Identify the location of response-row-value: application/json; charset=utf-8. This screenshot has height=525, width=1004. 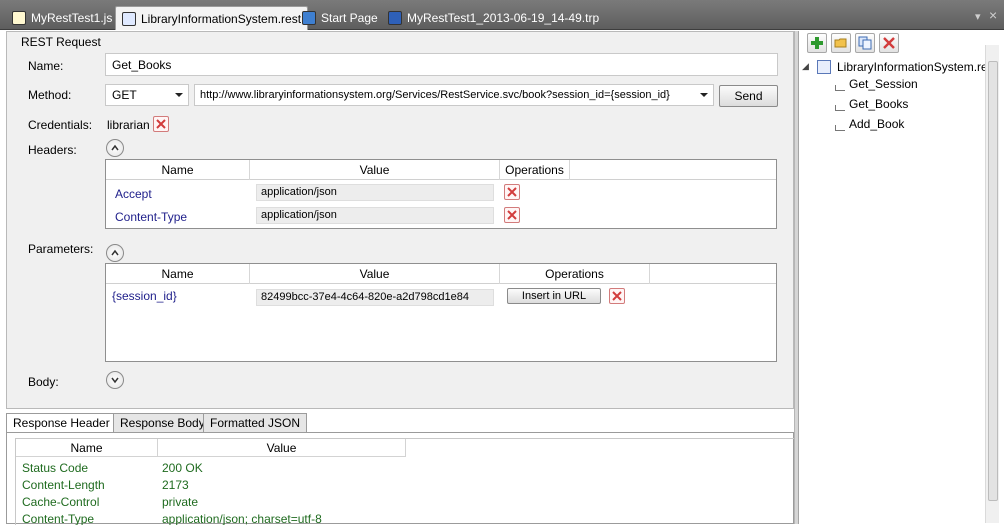
(242, 518).